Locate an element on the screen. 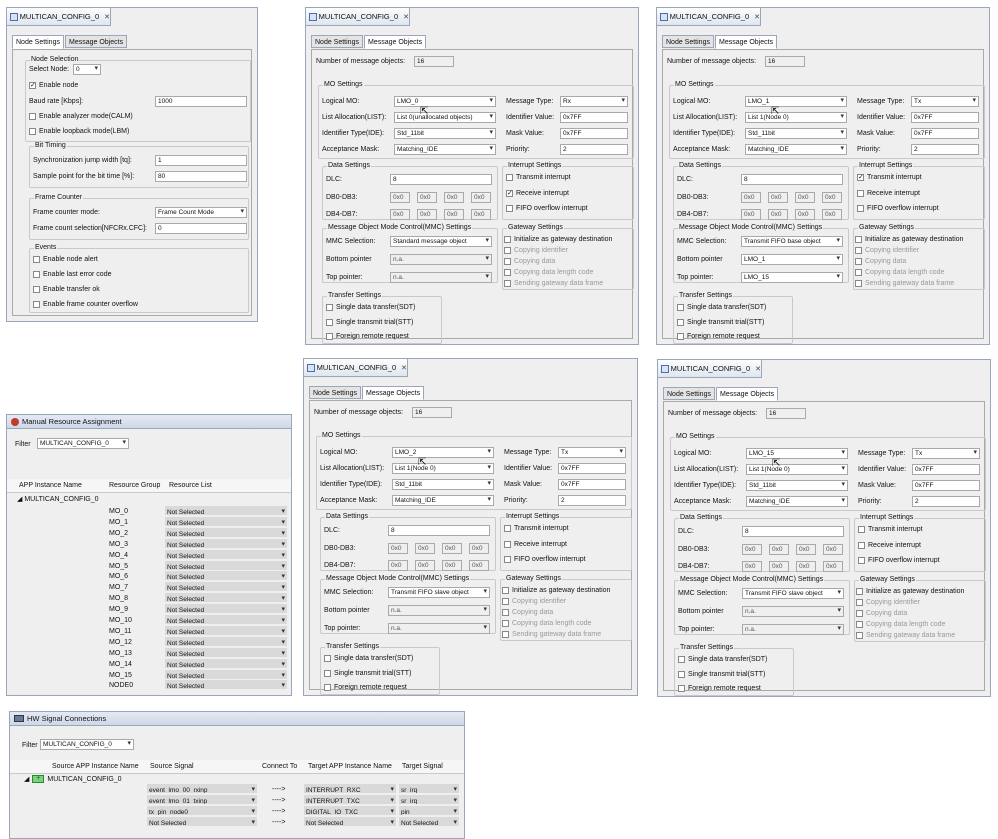 This screenshot has height=839, width=998. analyzer-mode-checkbox: Enable analyzer mode(CALM) is located at coordinates (81, 116).